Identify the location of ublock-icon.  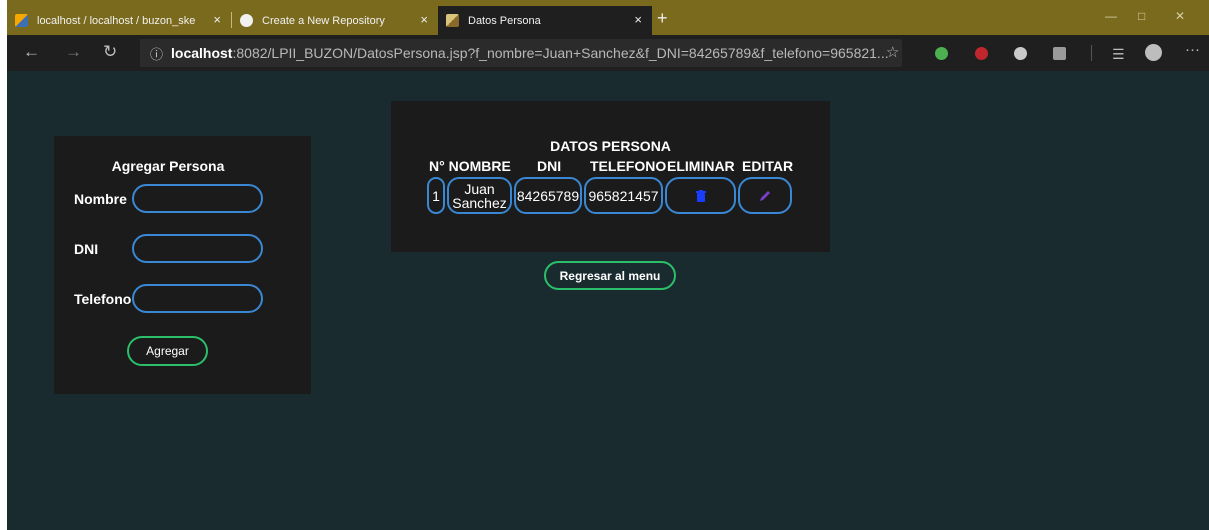
(981, 53).